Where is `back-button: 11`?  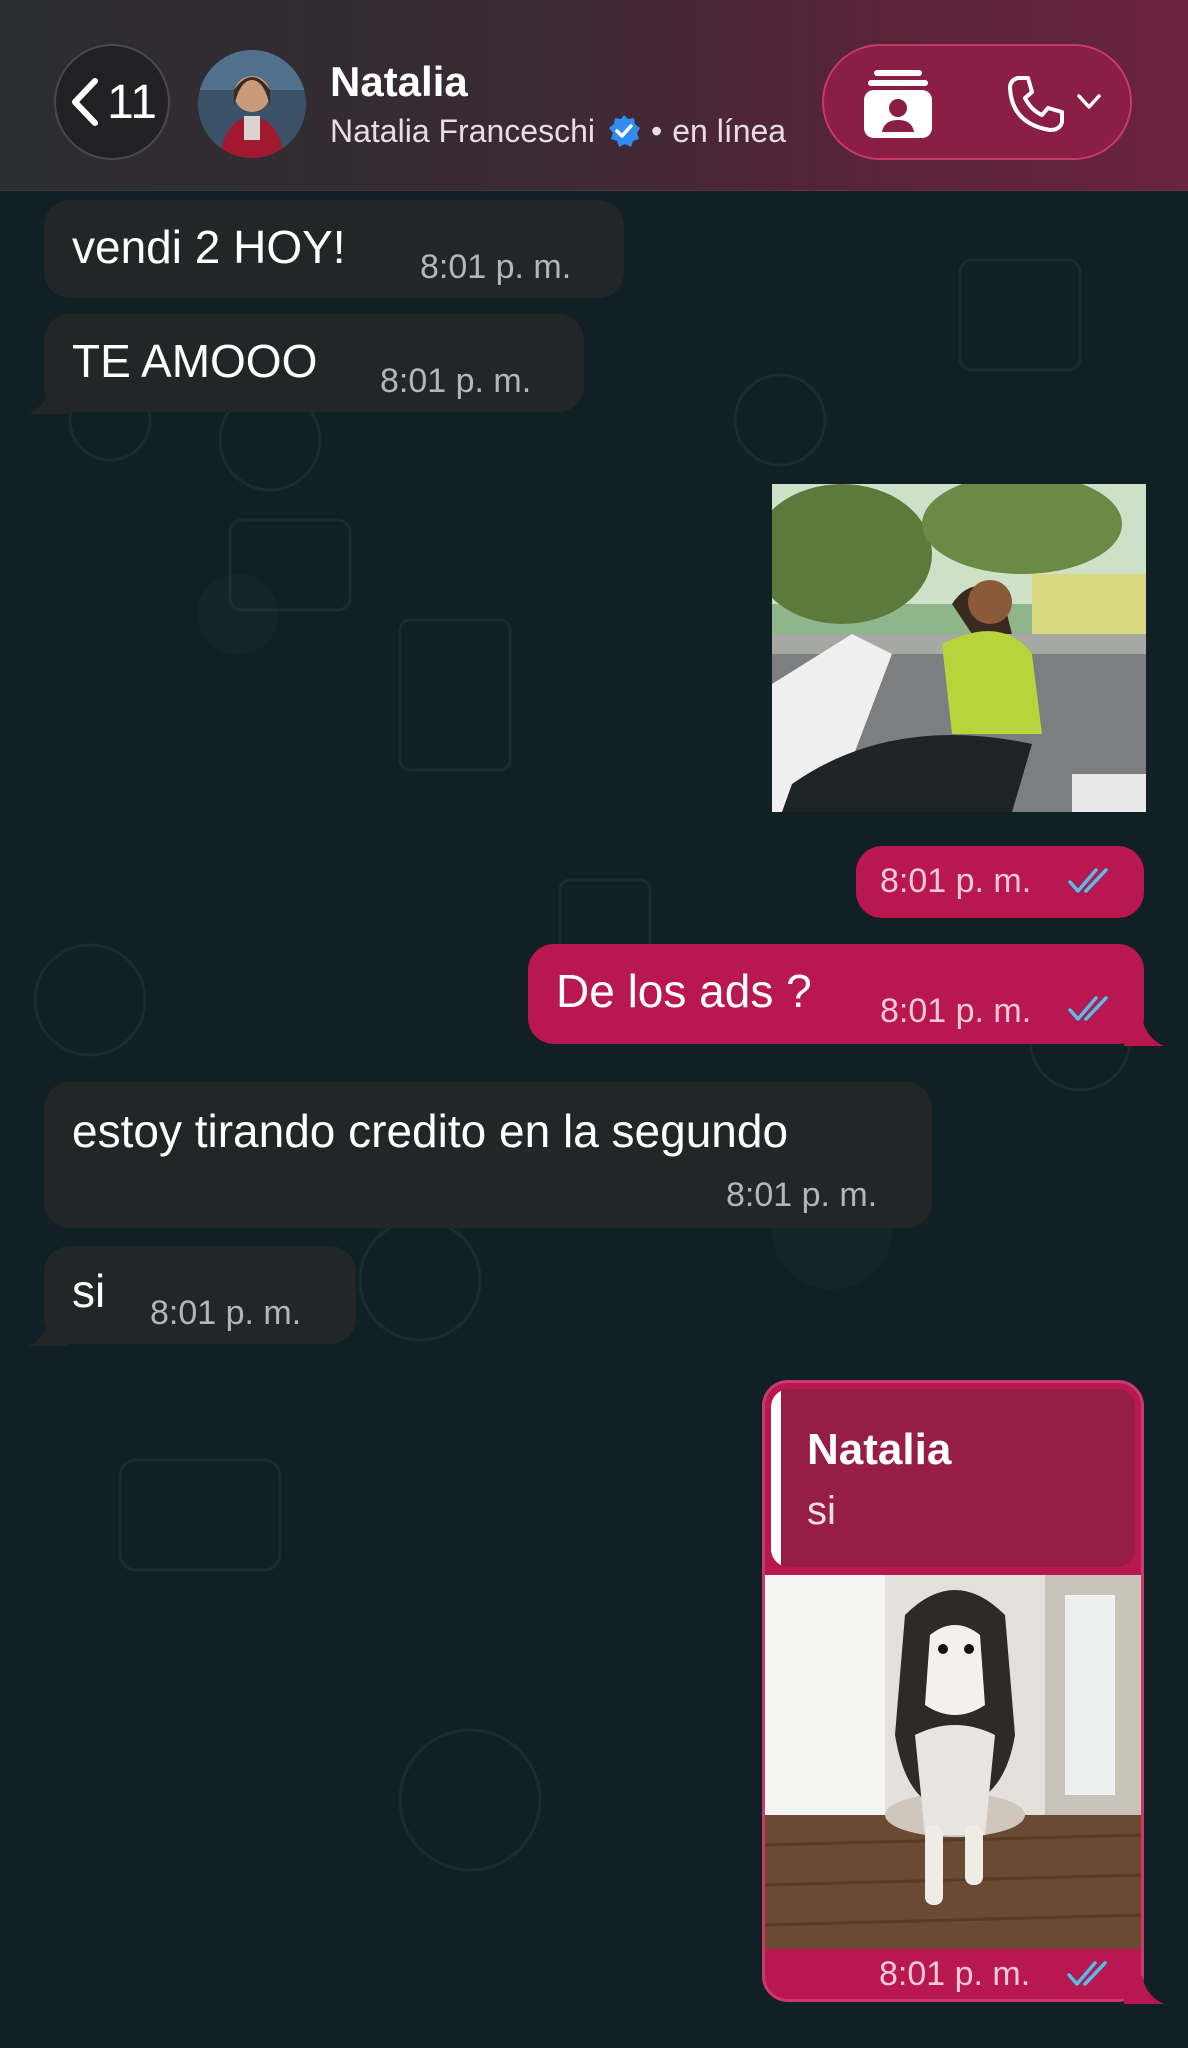 back-button: 11 is located at coordinates (112, 102).